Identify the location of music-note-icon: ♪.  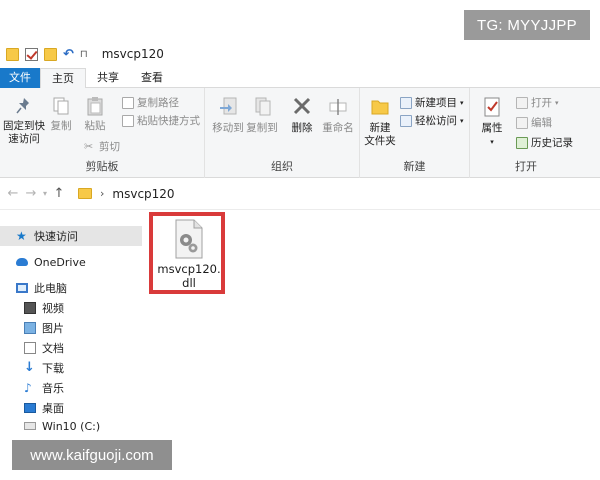
(28, 388).